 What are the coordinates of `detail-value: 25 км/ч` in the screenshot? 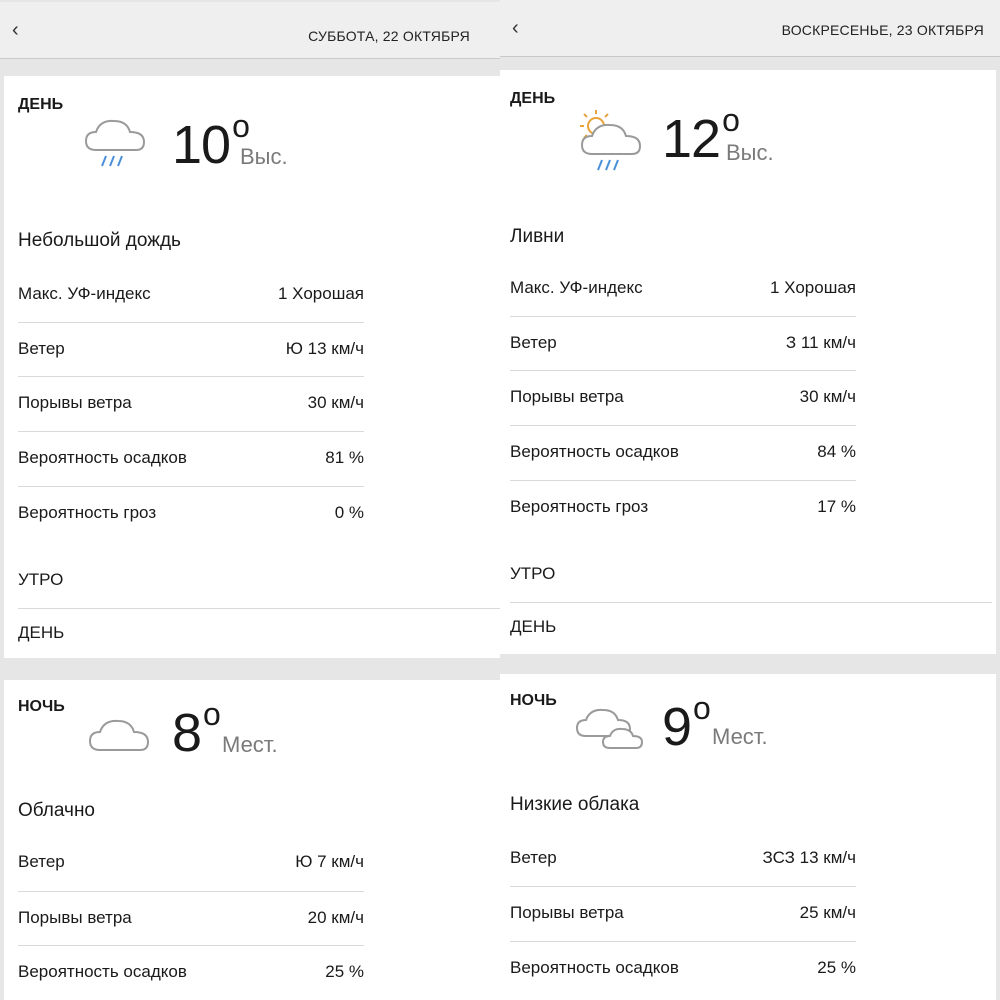 It's located at (827, 912).